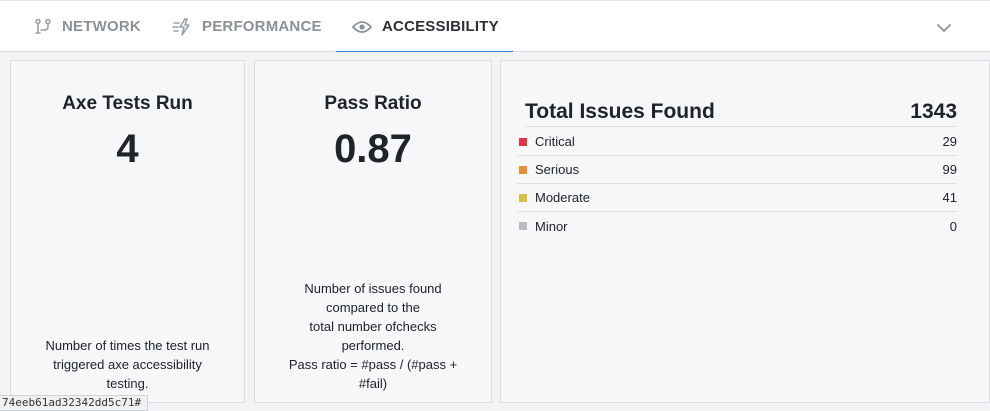  Describe the element at coordinates (949, 169) in the screenshot. I see `issue-count: 99` at that location.